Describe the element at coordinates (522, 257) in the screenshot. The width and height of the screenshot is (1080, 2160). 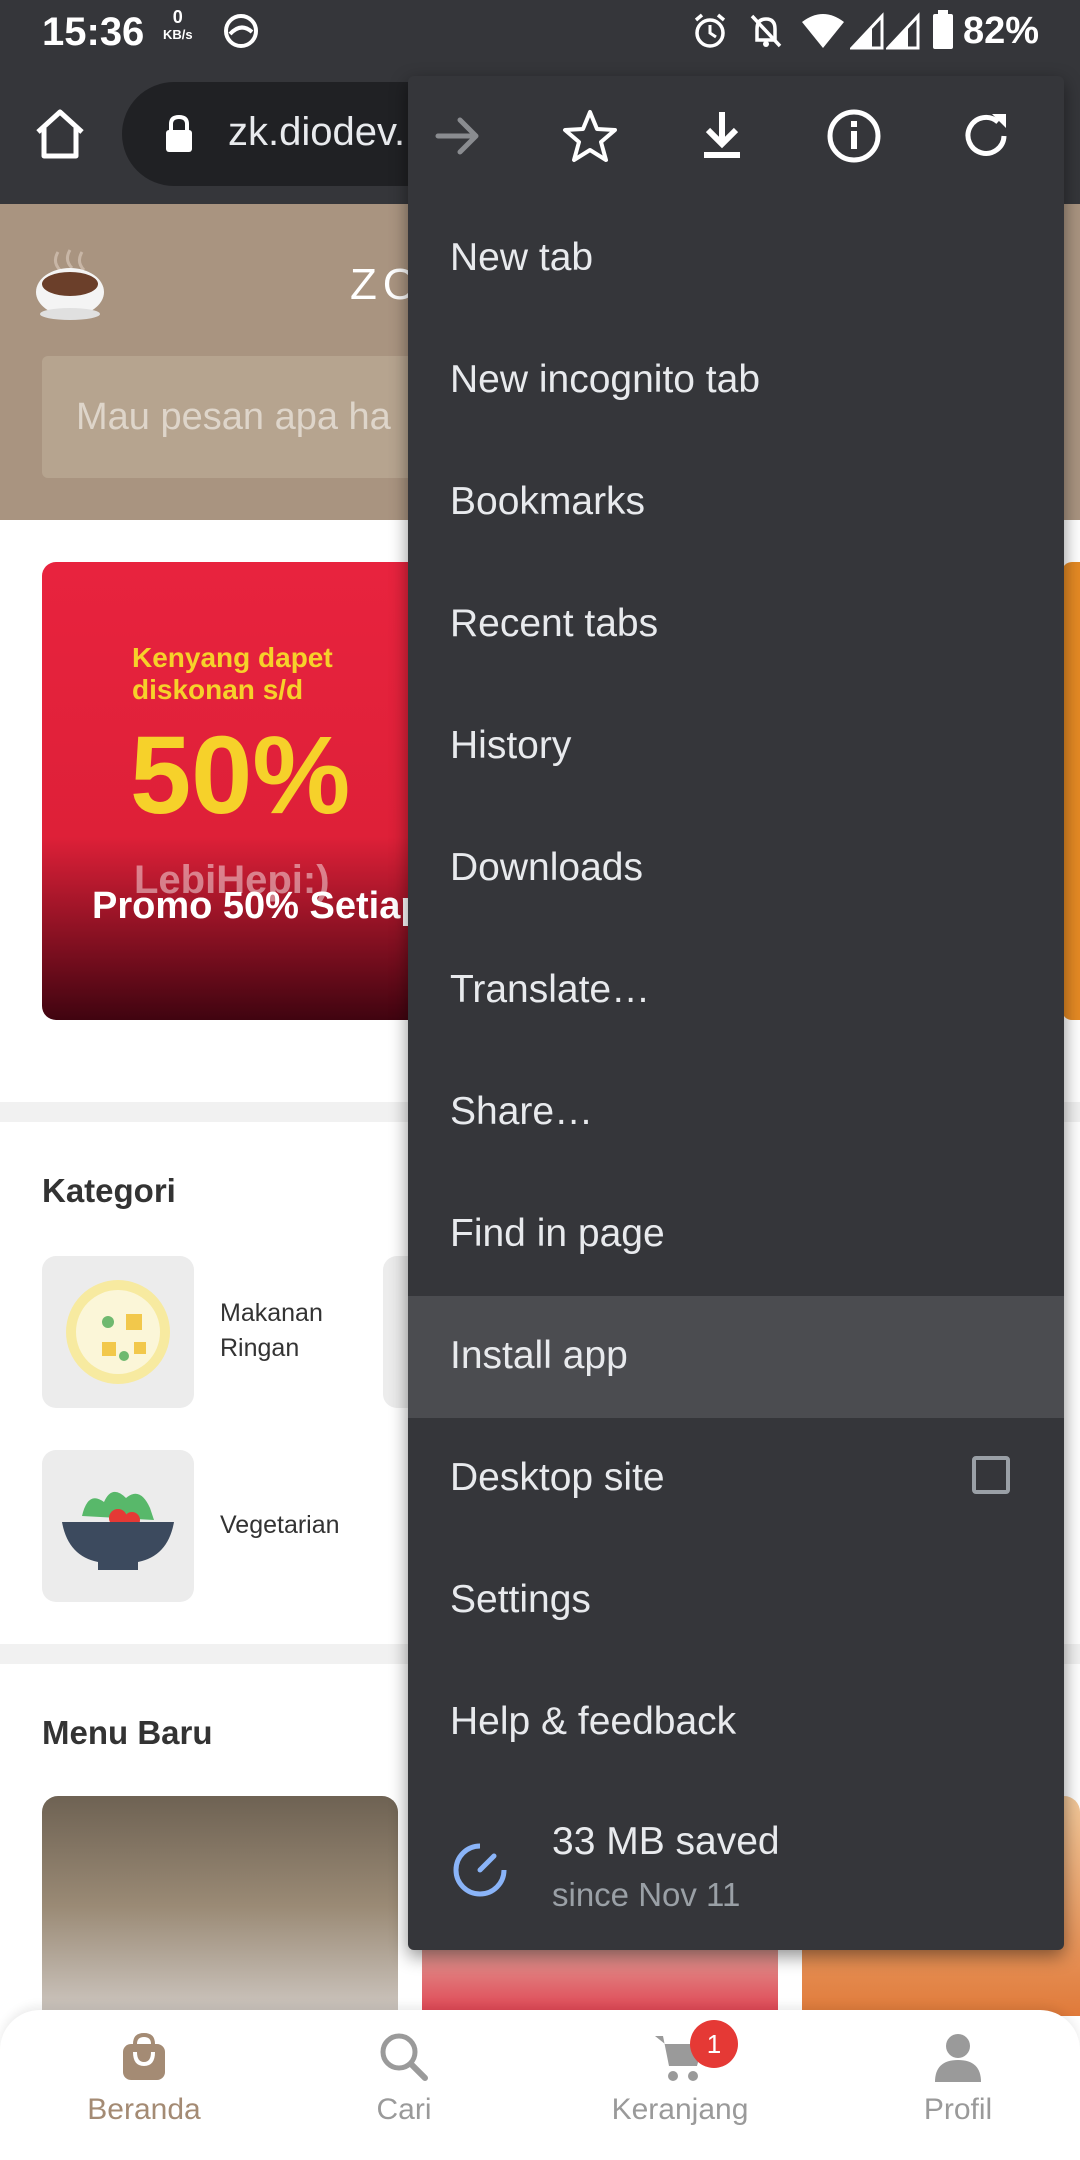
I see `menu-item-label: New tab` at that location.